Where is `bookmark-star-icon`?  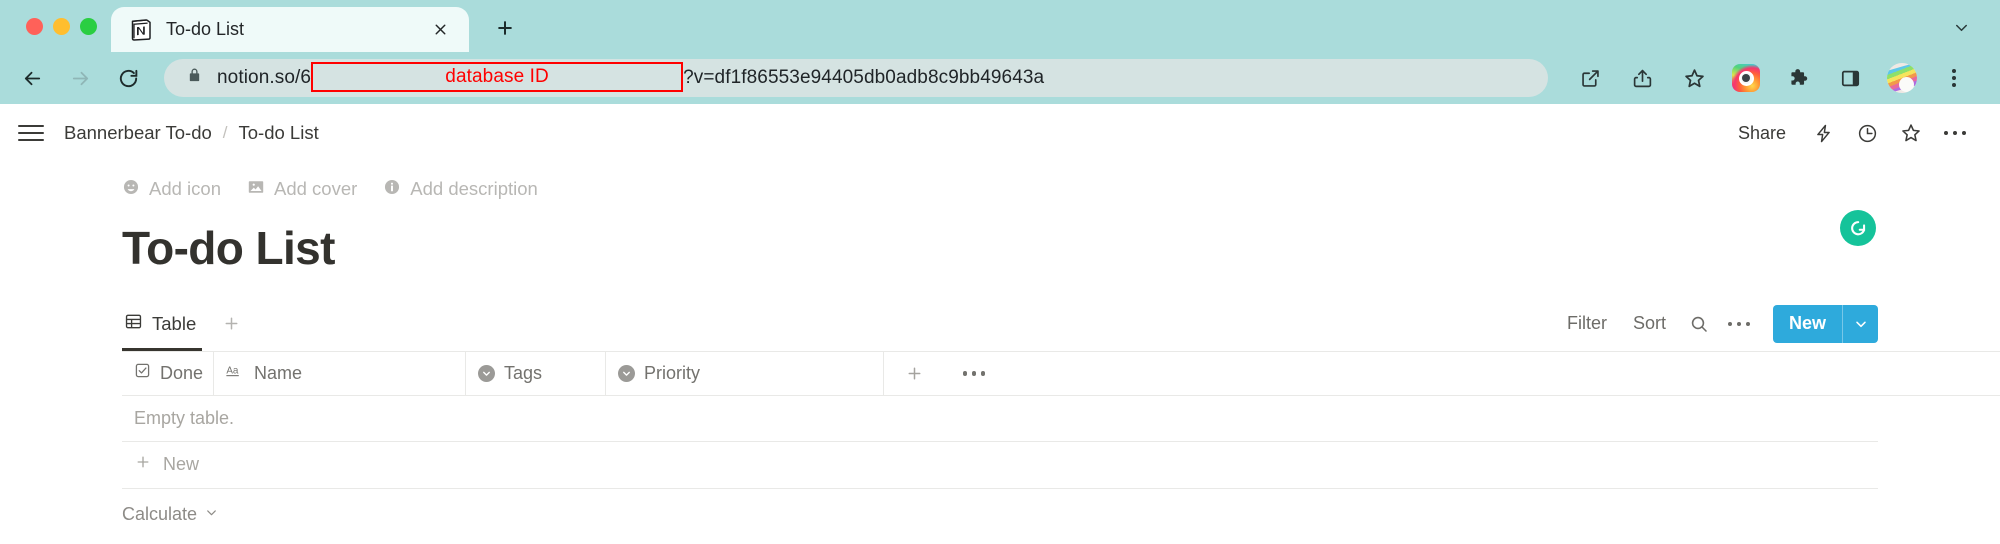
bookmark-star-icon is located at coordinates (1694, 78).